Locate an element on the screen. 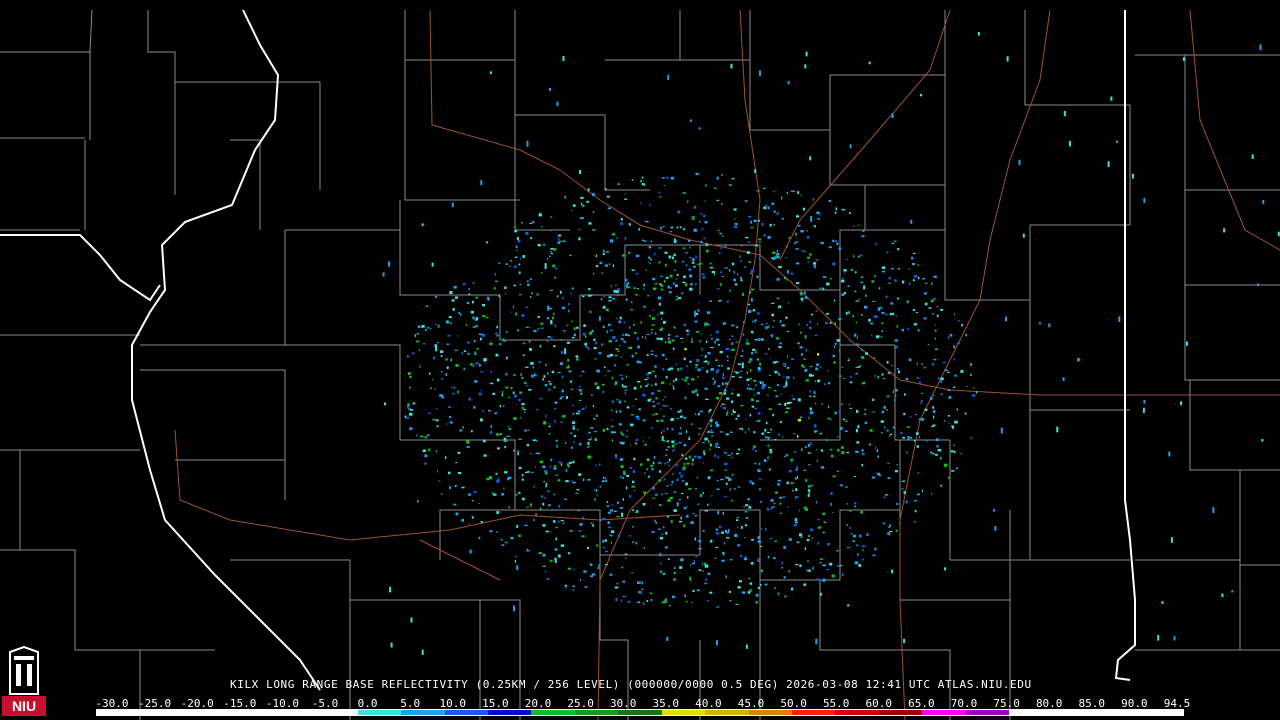 The width and height of the screenshot is (1280, 720). logo-text: NIU is located at coordinates (24, 706).